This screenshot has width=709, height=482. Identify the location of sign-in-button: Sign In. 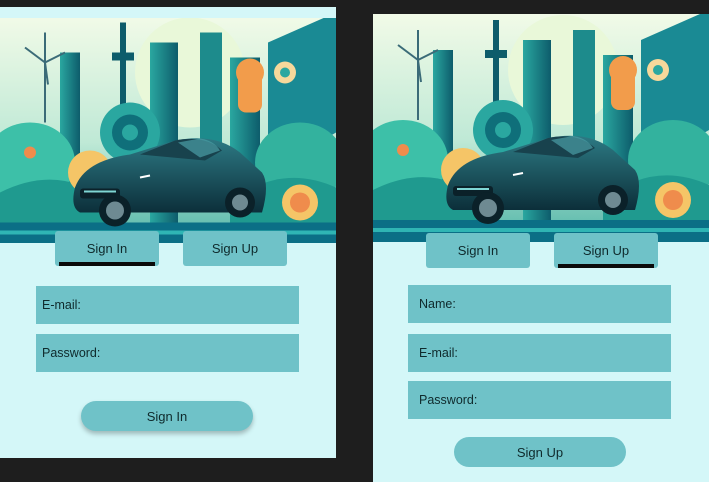
(167, 416).